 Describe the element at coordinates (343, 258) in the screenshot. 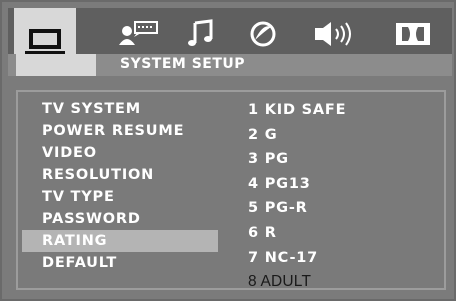

I see `option-nc-17: 7 NC-17` at that location.